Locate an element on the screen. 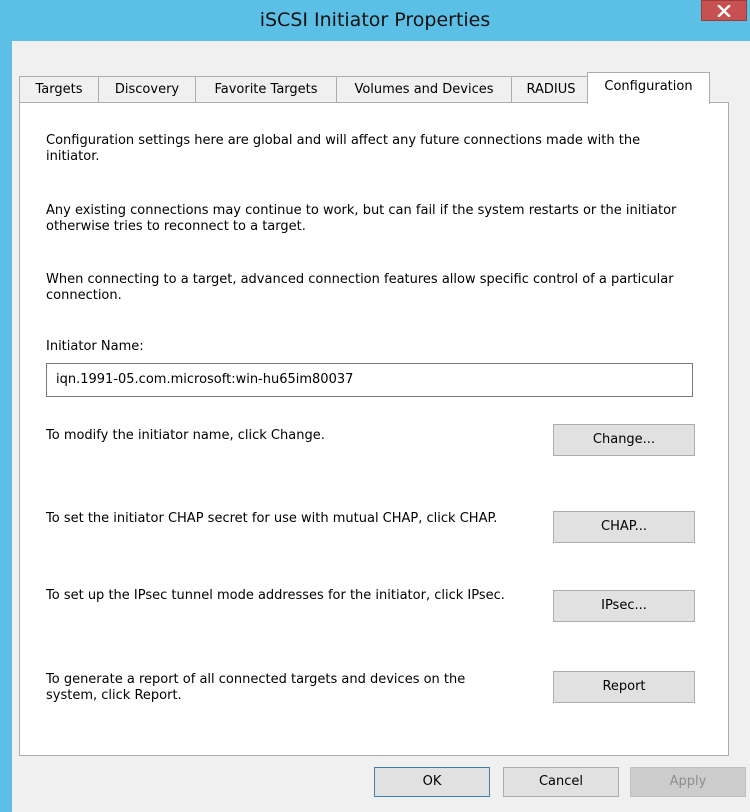 The image size is (750, 812). tab-radius: RADIUS is located at coordinates (551, 89).